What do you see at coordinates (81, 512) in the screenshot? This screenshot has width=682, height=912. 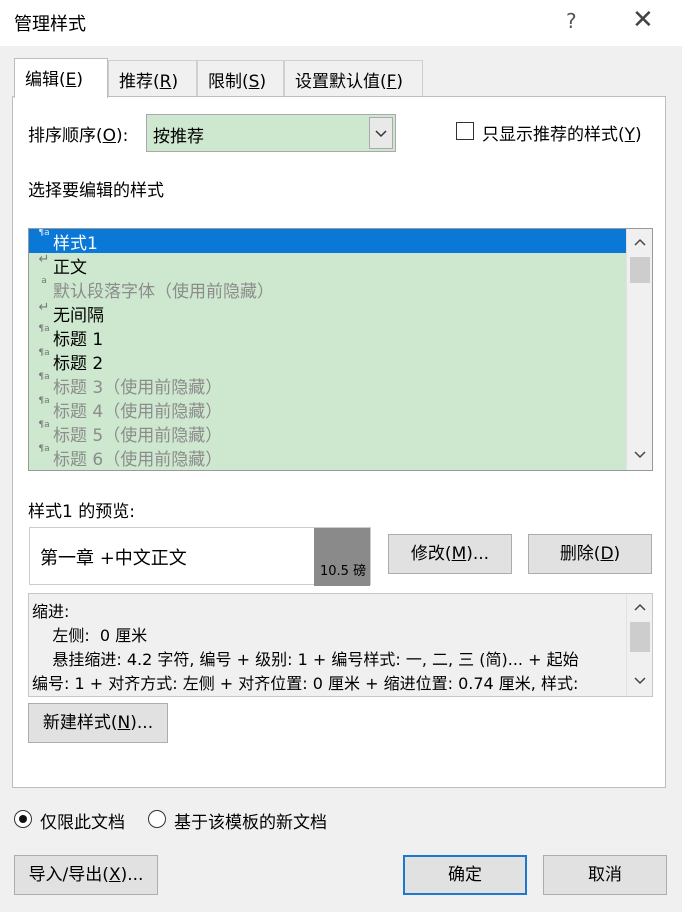 I see `preview-heading: 样式1 的预览:` at bounding box center [81, 512].